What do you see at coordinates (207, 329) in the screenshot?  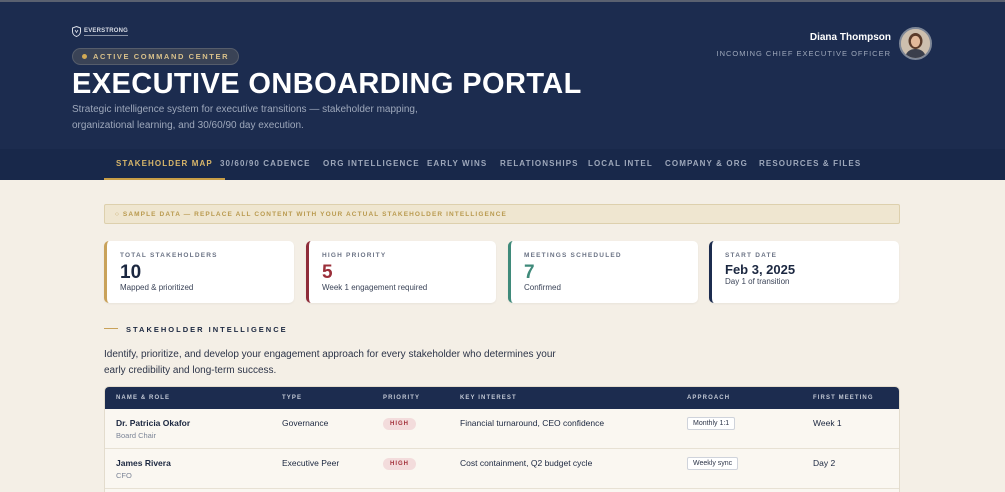 I see `section-title: STAKEHOLDER INTELLIGENCE` at bounding box center [207, 329].